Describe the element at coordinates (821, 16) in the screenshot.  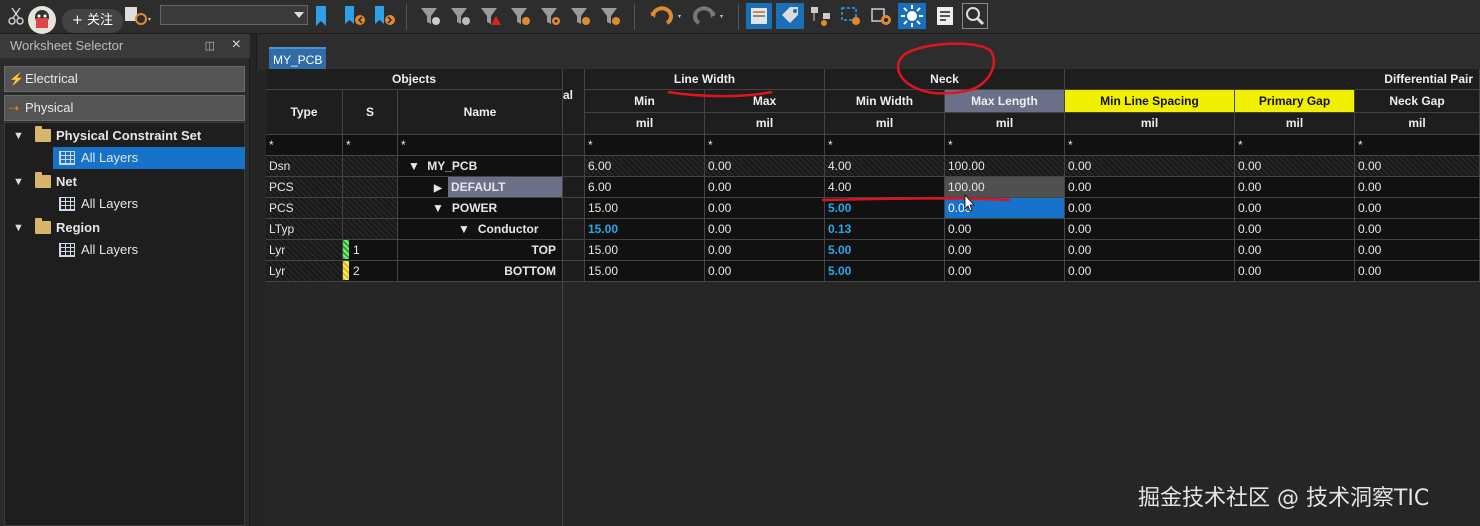
I see `net-structure-icon` at that location.